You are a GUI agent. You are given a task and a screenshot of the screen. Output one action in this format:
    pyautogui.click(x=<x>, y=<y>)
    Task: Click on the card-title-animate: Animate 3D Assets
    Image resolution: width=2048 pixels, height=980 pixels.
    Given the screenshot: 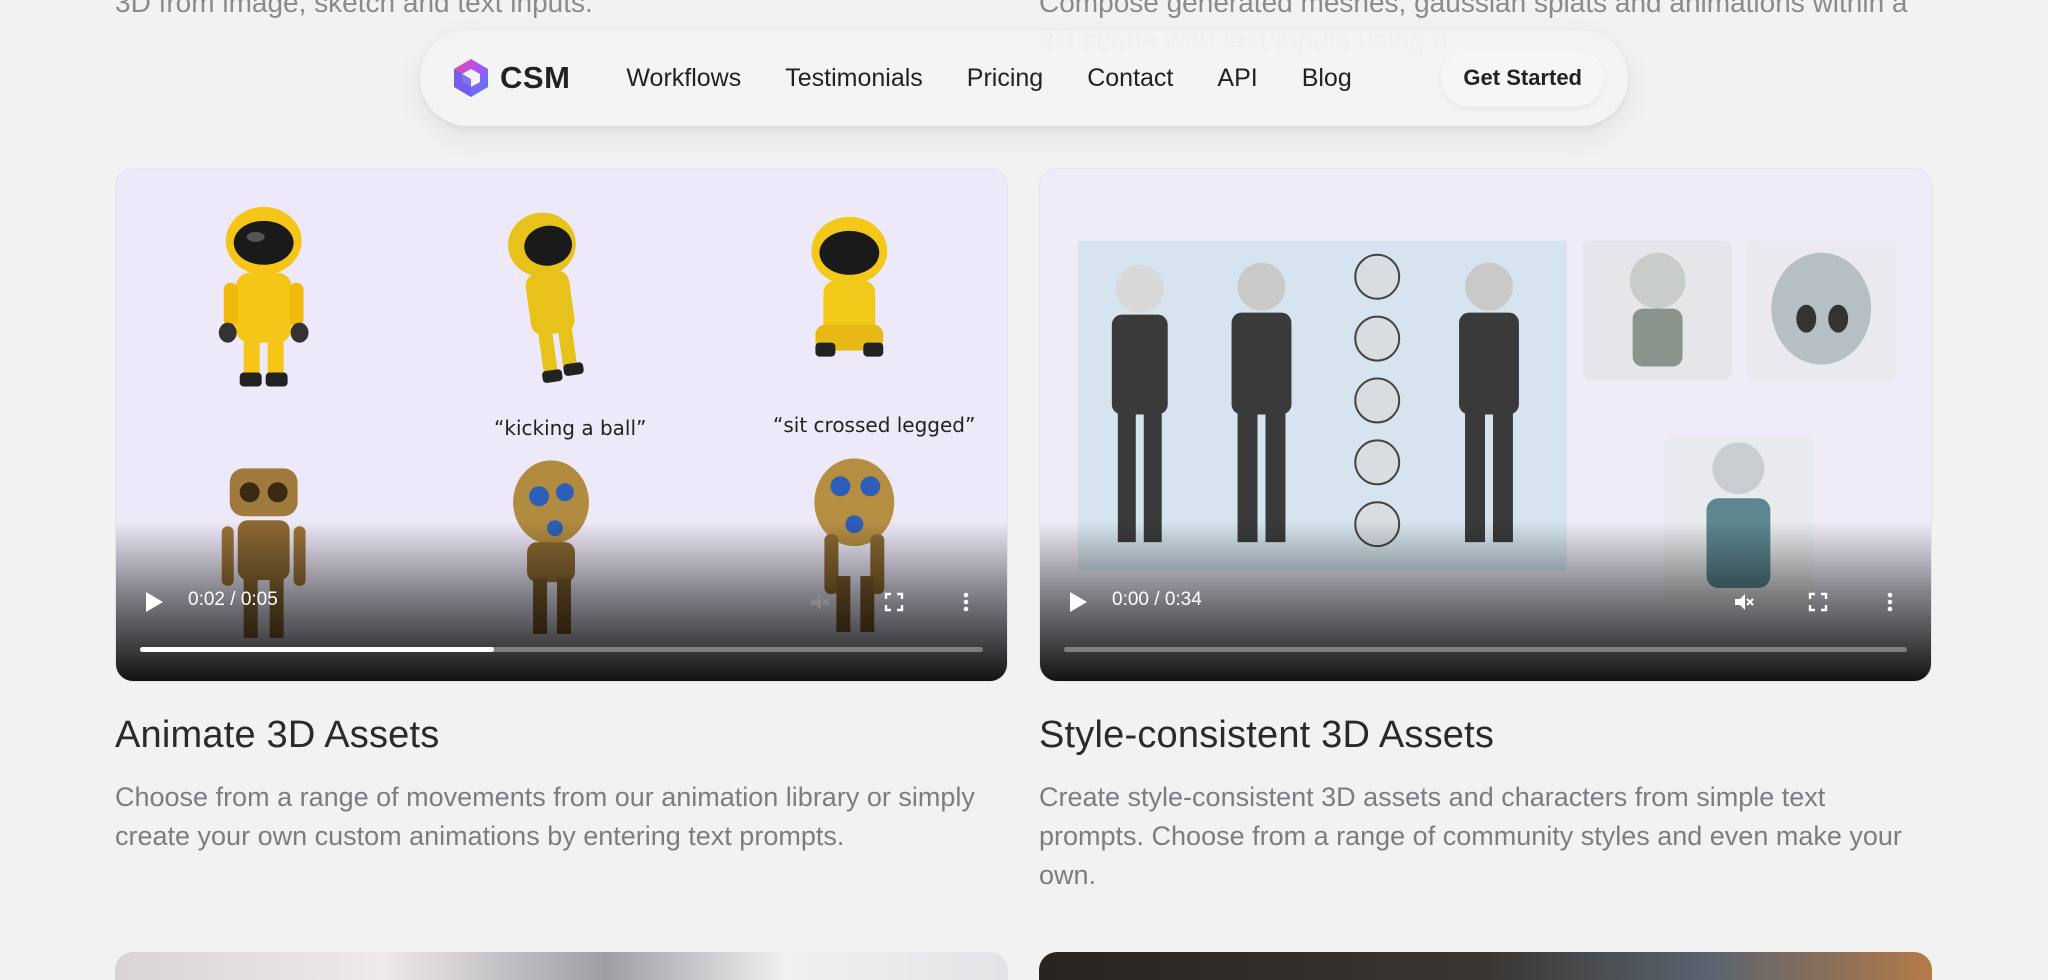 What is the action you would take?
    pyautogui.click(x=277, y=735)
    